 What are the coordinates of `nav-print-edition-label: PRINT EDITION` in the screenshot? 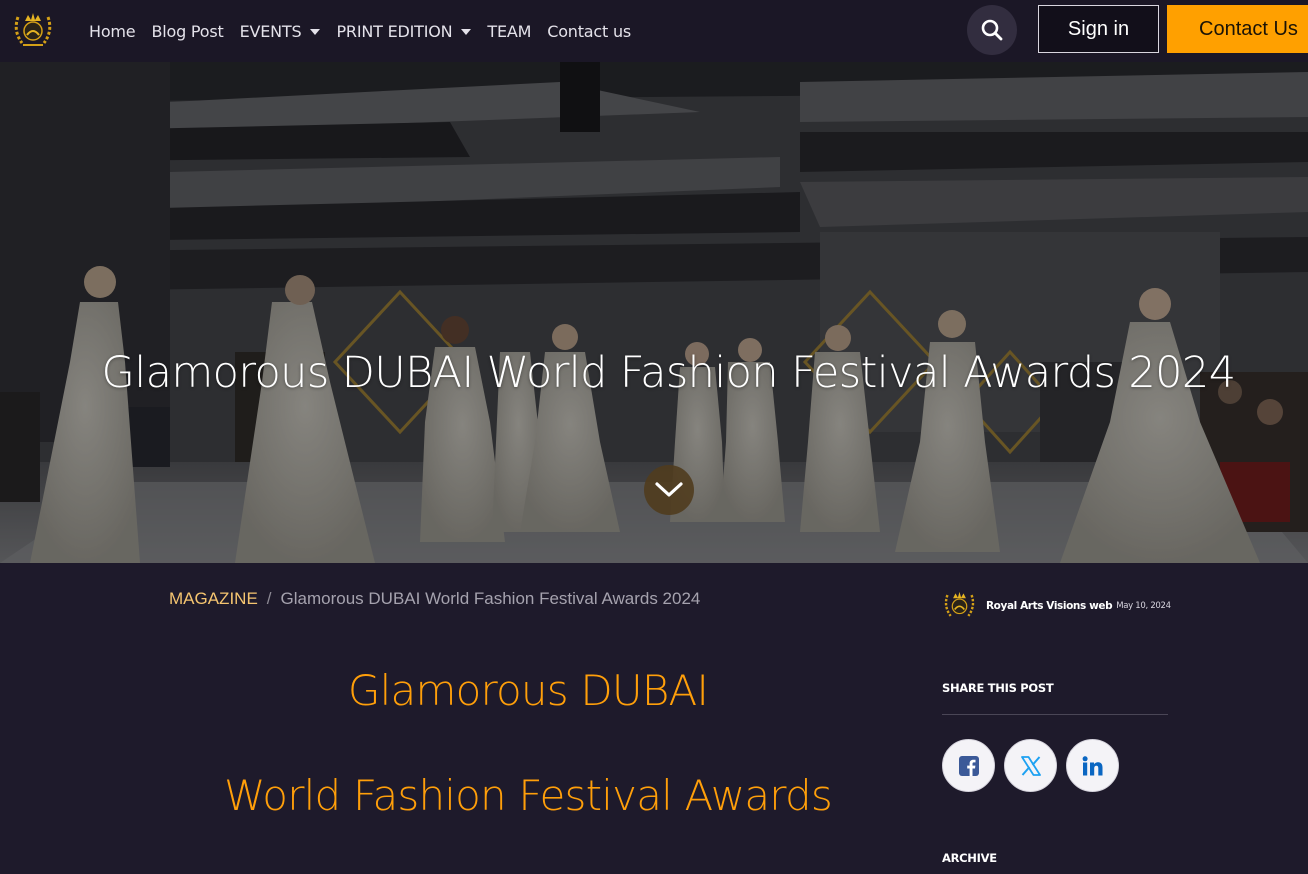 It's located at (394, 31).